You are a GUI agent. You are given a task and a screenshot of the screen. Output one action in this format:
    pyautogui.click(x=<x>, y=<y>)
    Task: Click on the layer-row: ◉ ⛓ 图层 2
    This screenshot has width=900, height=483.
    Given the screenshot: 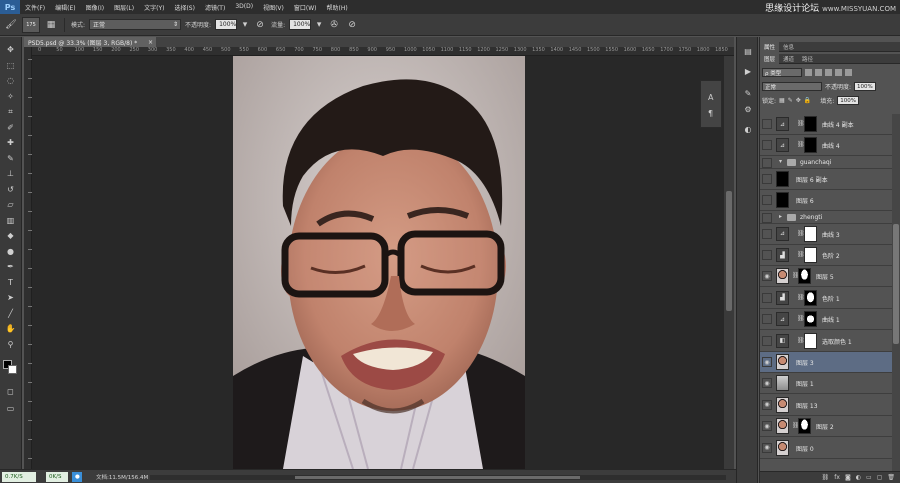 What is the action you would take?
    pyautogui.click(x=826, y=427)
    